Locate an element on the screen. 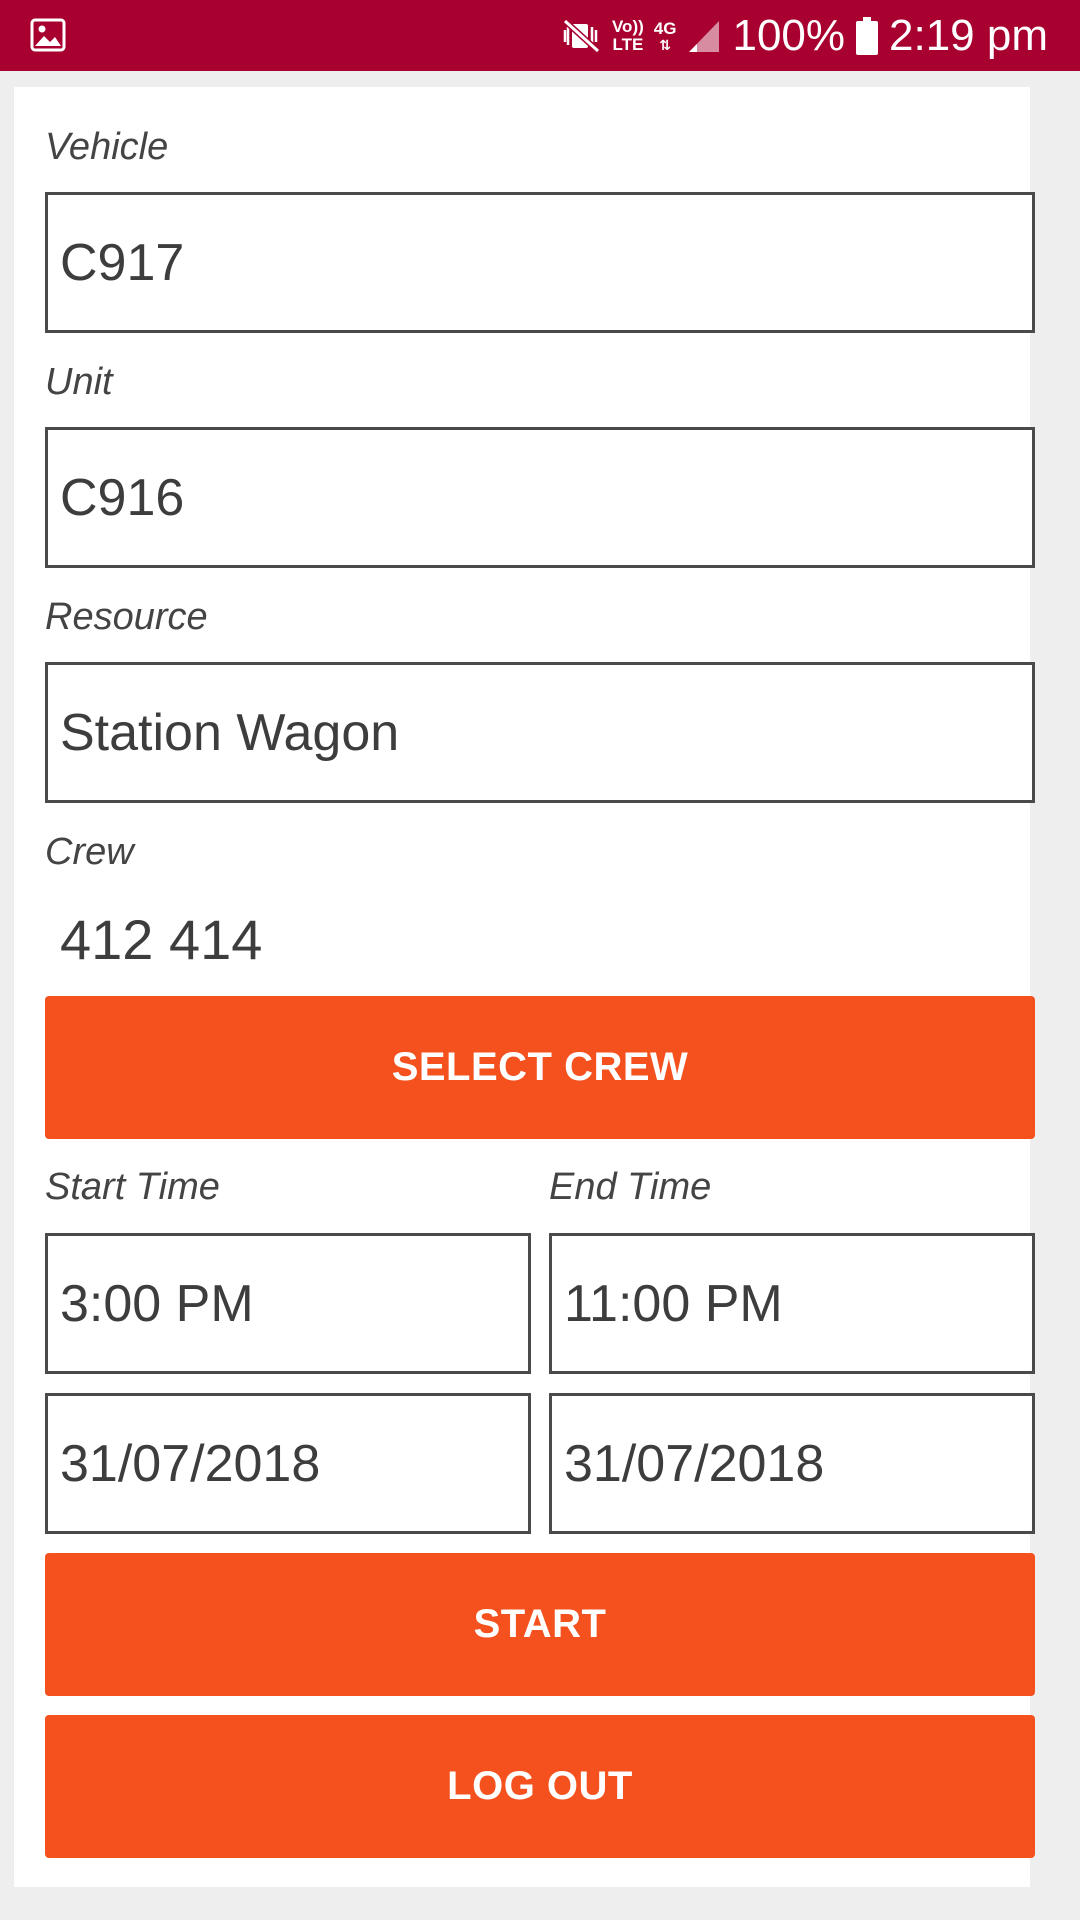  net-type: 4G is located at coordinates (665, 28).